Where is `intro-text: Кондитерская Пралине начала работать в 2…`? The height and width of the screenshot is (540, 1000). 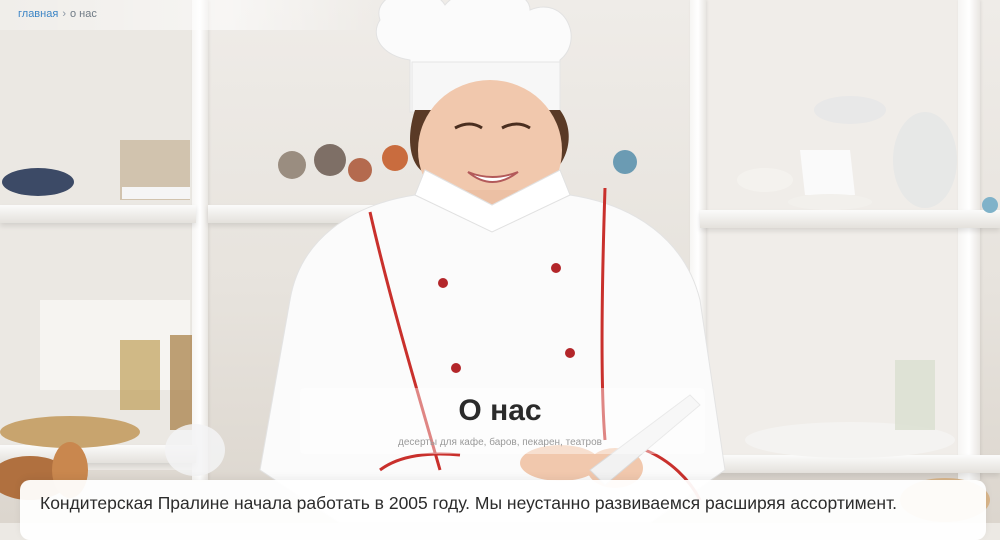
intro-text: Кондитерская Пралине начала работать в 2… is located at coordinates (469, 503).